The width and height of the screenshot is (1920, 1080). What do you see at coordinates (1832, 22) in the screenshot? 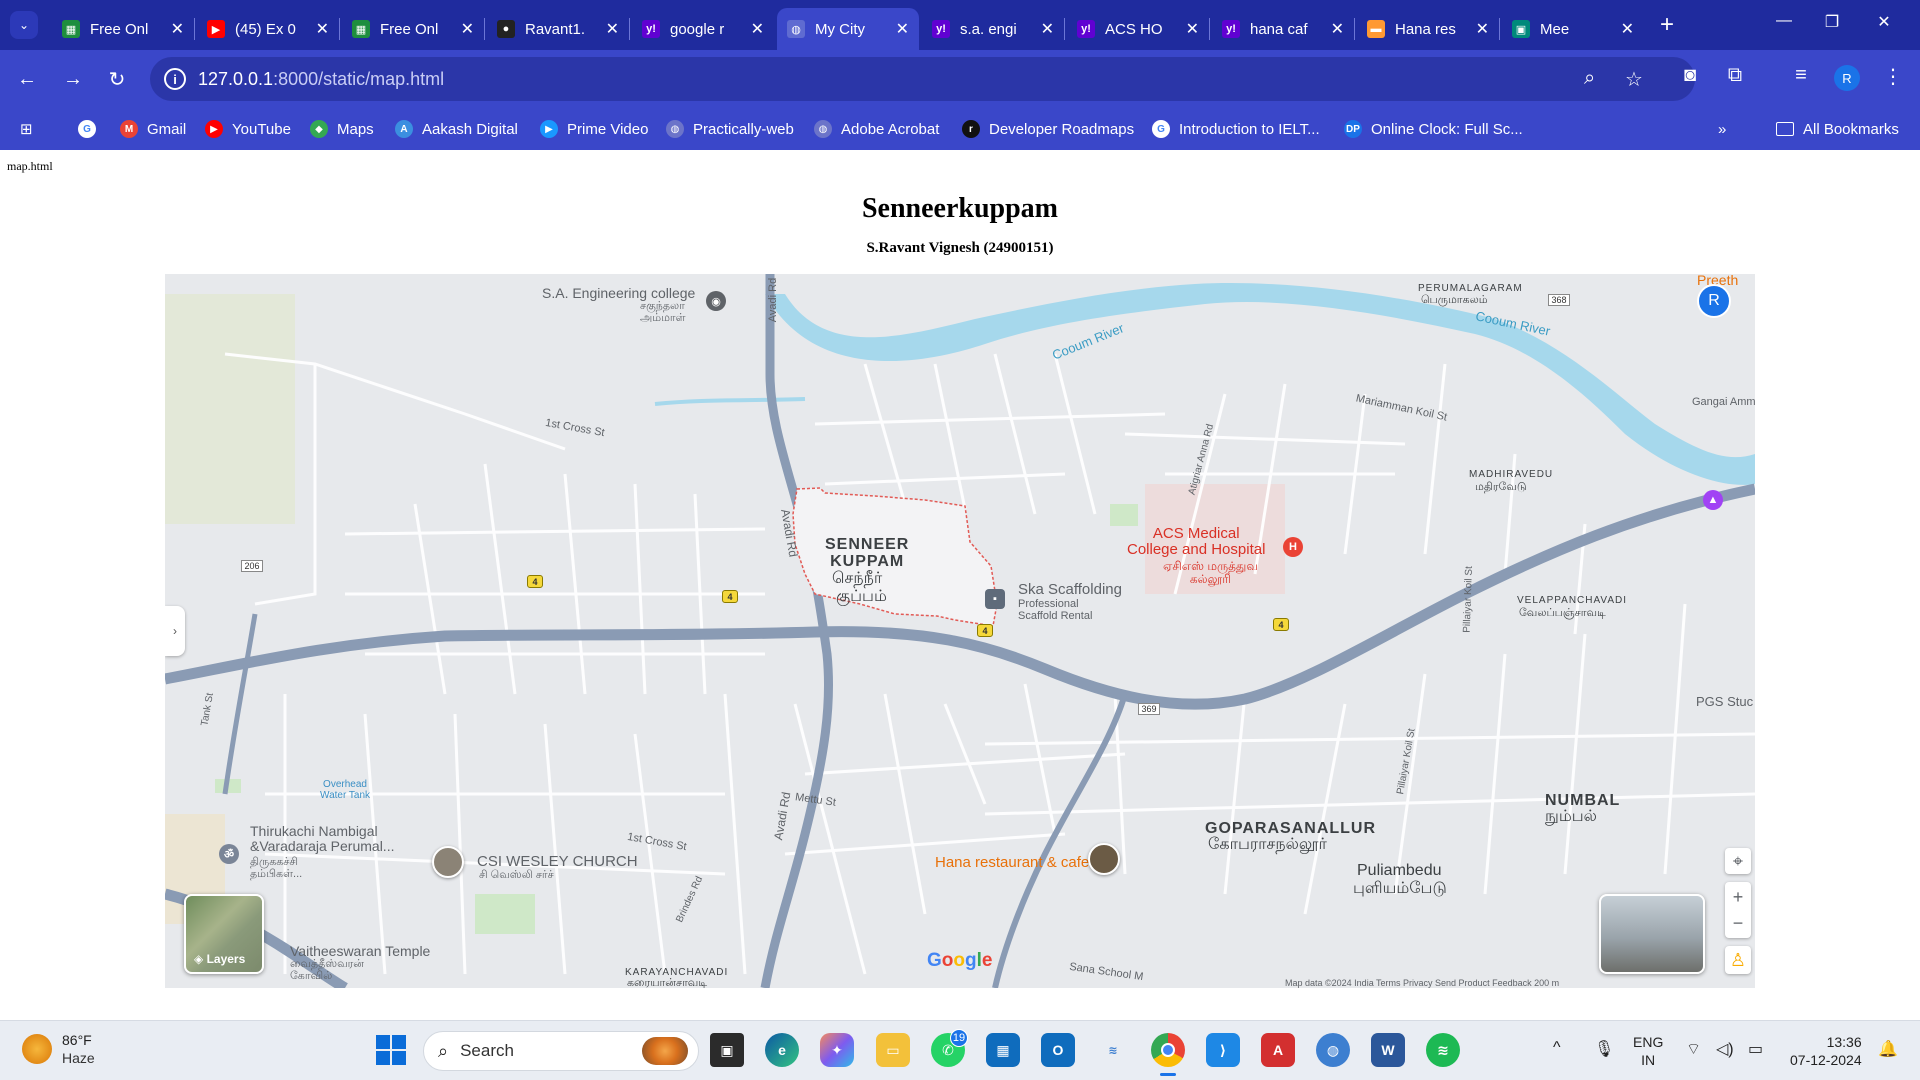
I see `restore-icon: ❐` at bounding box center [1832, 22].